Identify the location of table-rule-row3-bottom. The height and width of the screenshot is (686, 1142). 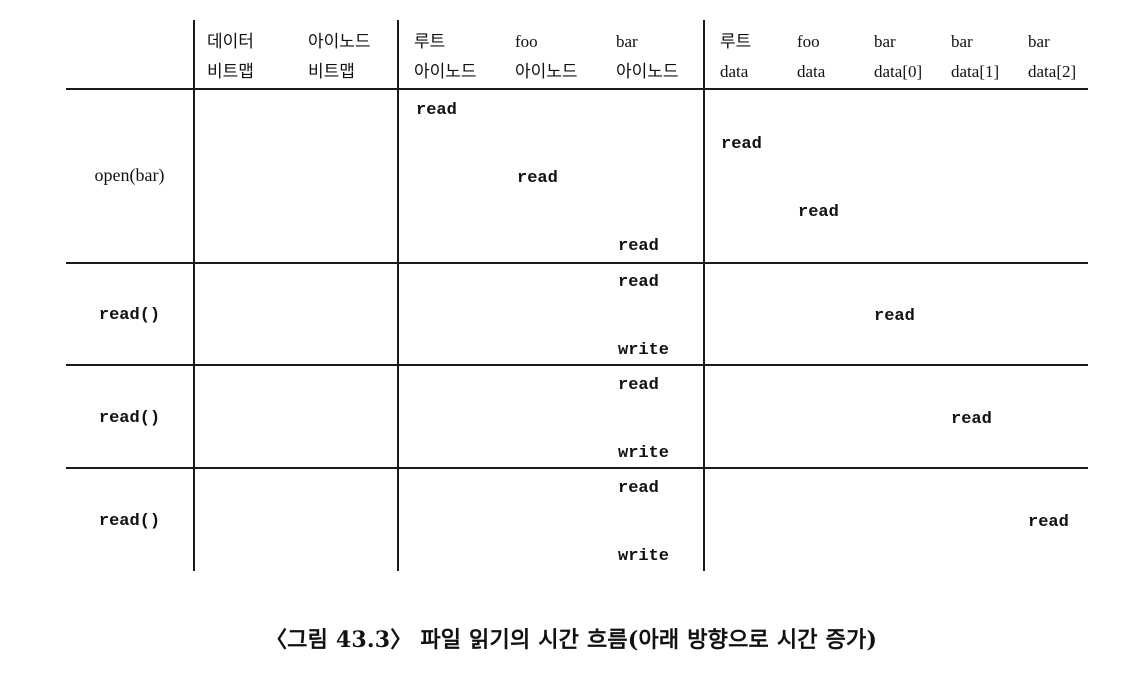
(577, 468).